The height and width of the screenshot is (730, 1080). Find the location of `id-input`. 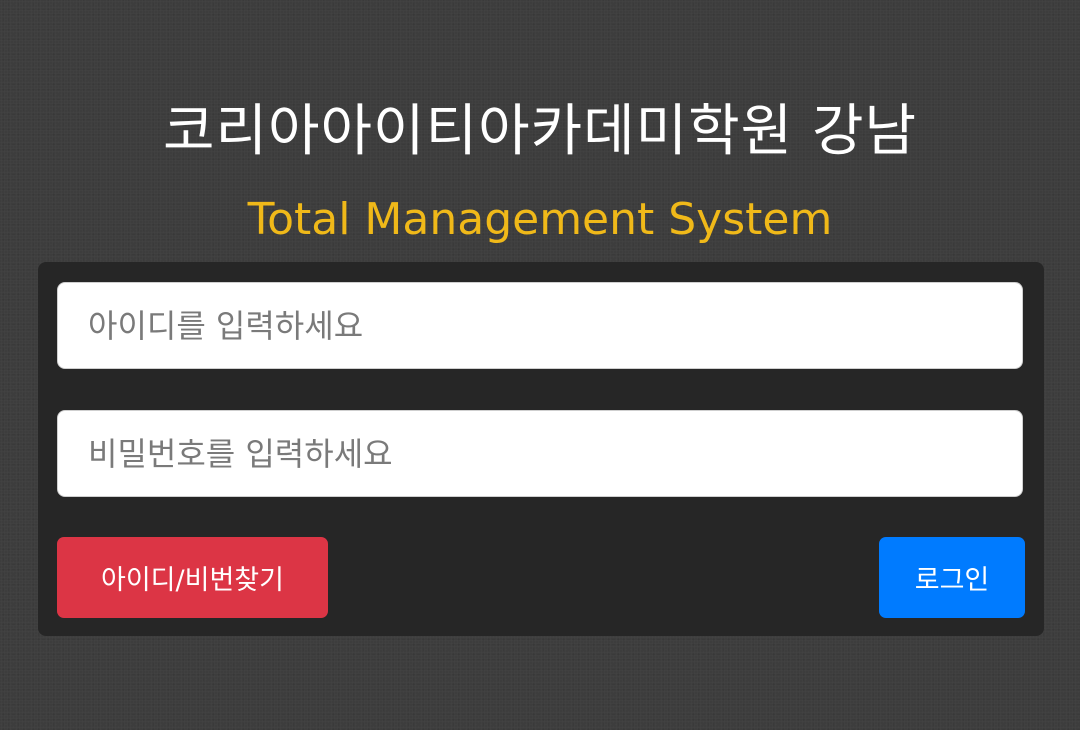

id-input is located at coordinates (540, 325).